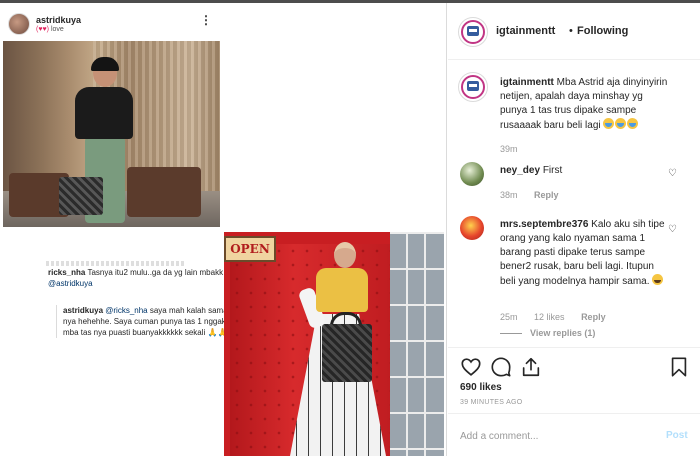 This screenshot has width=700, height=456. I want to click on comment-time: 25m, so click(509, 317).